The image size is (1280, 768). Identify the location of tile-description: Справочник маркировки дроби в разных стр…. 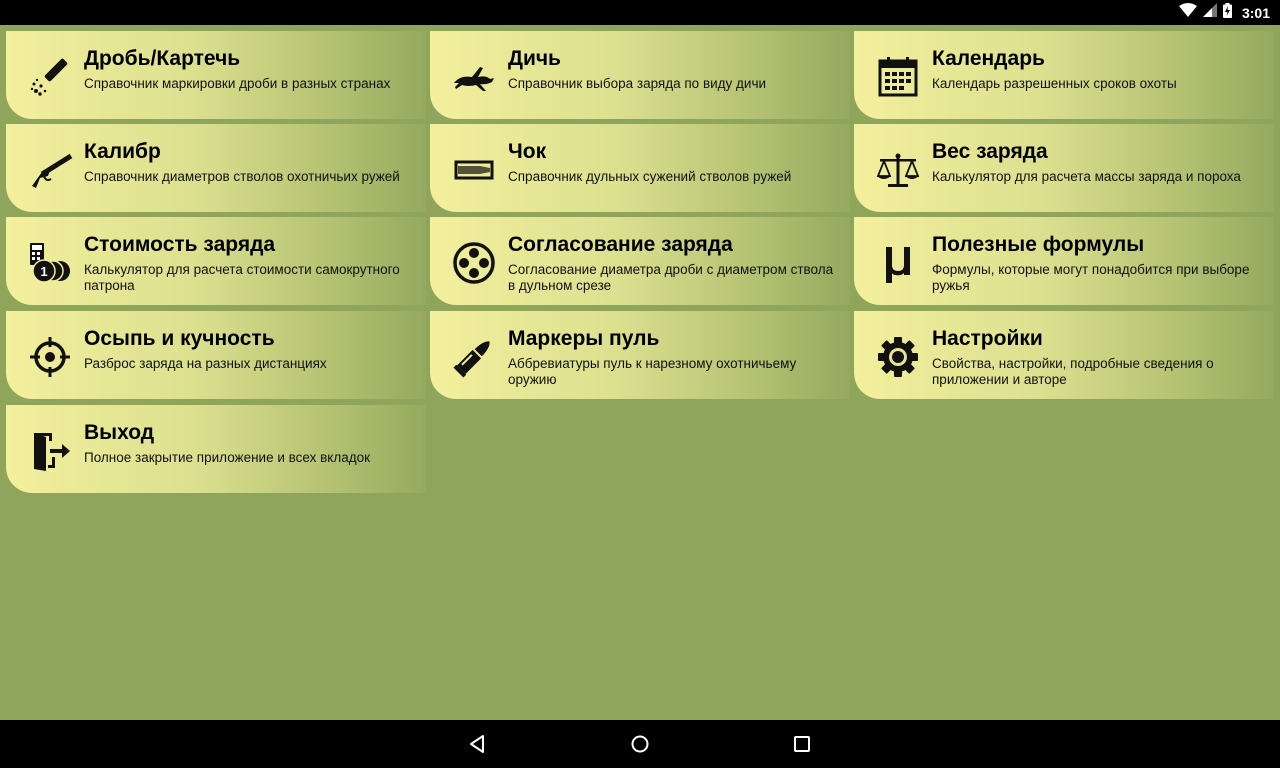
(237, 83).